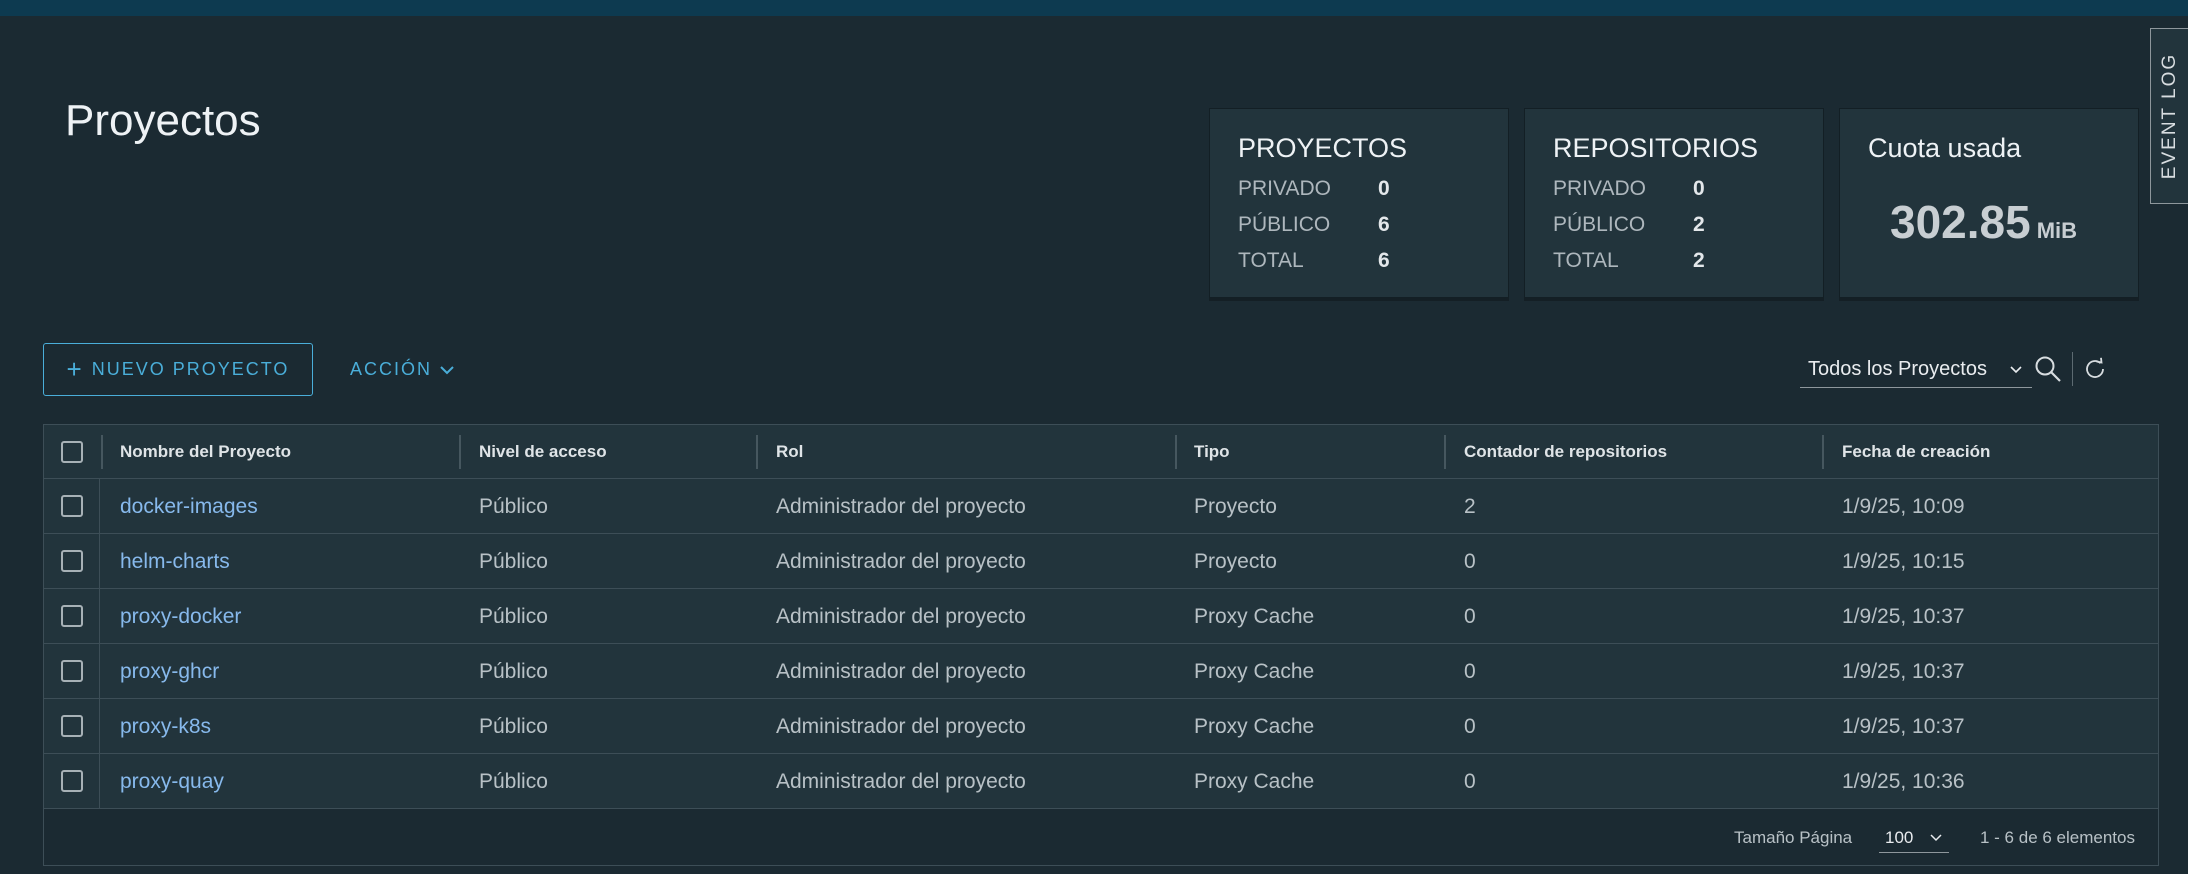  Describe the element at coordinates (1629, 261) in the screenshot. I see `stat-row-total: TOTAL 2` at that location.